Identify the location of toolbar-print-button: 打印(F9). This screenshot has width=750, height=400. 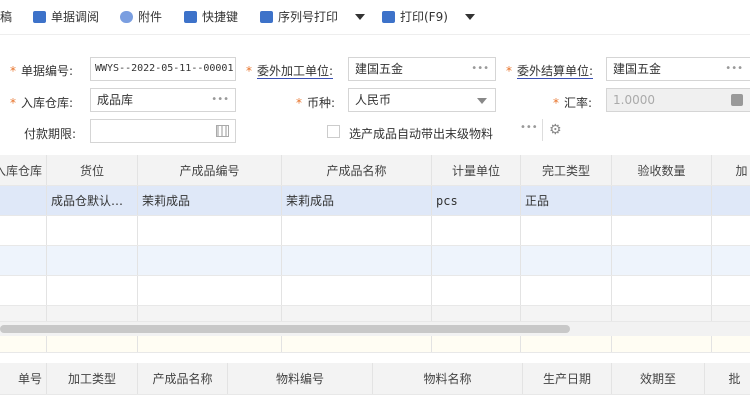
(428, 16).